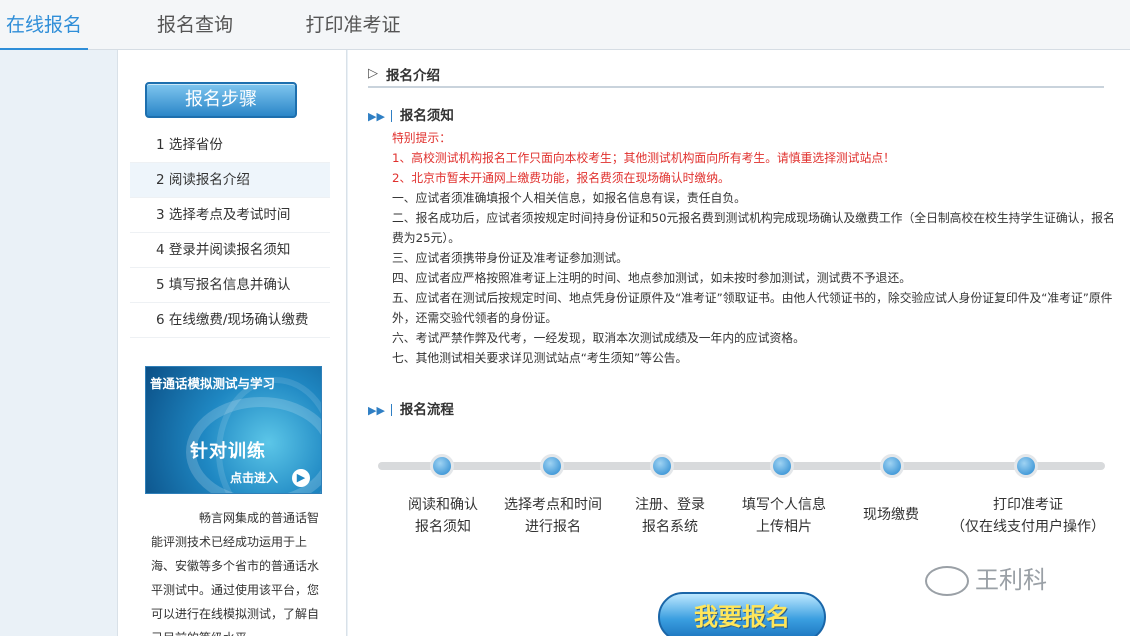 This screenshot has height=636, width=1130. I want to click on promo-title: 普通话模拟测试与学习, so click(213, 383).